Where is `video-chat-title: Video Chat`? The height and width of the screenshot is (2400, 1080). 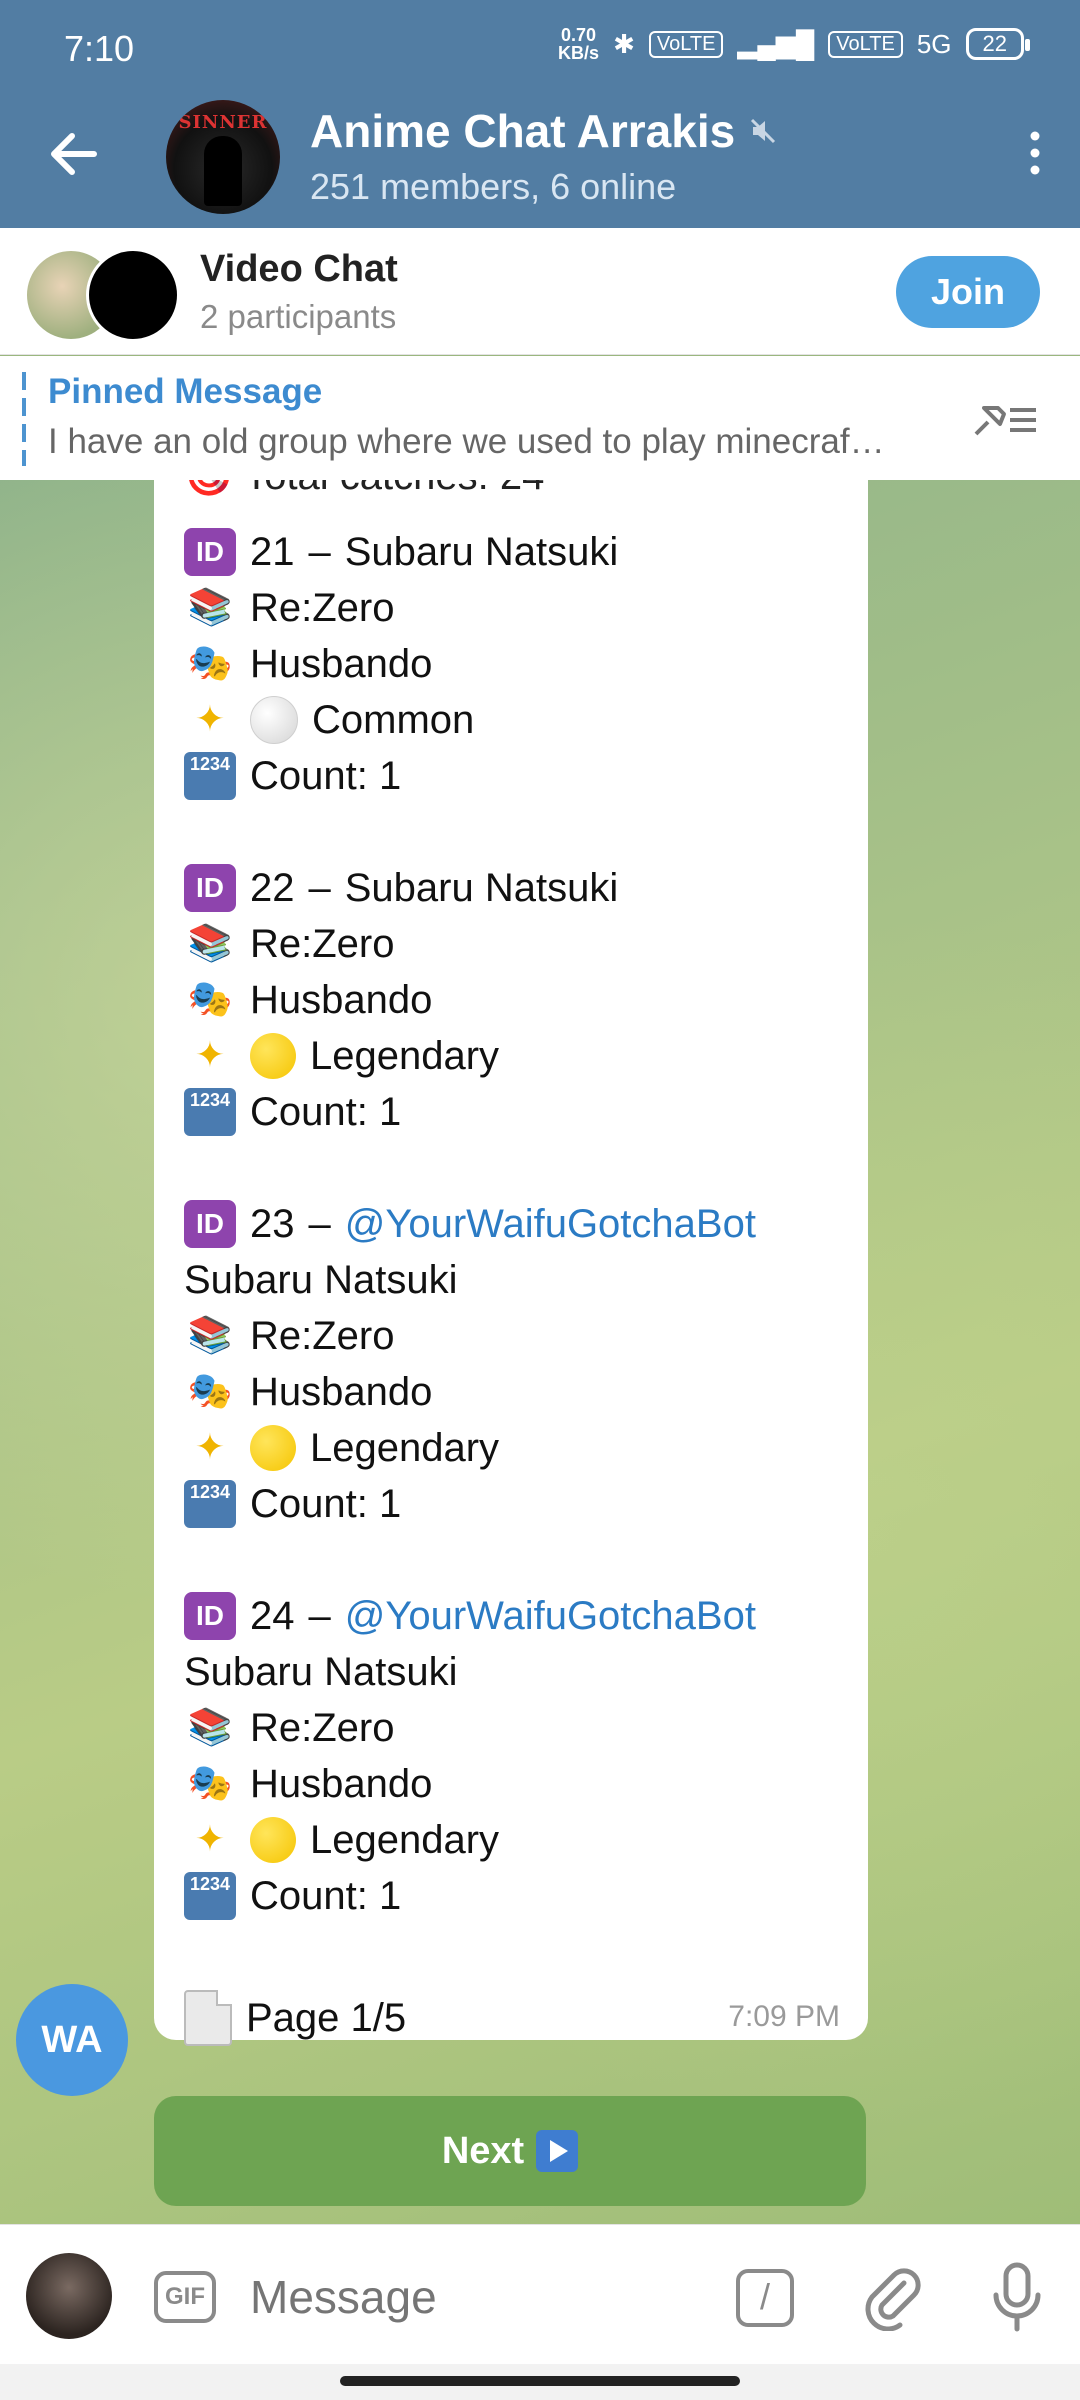 video-chat-title: Video Chat is located at coordinates (299, 269).